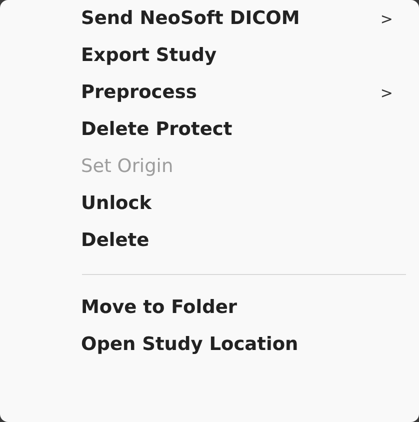  Describe the element at coordinates (209, 240) in the screenshot. I see `menu-item: Delete` at that location.